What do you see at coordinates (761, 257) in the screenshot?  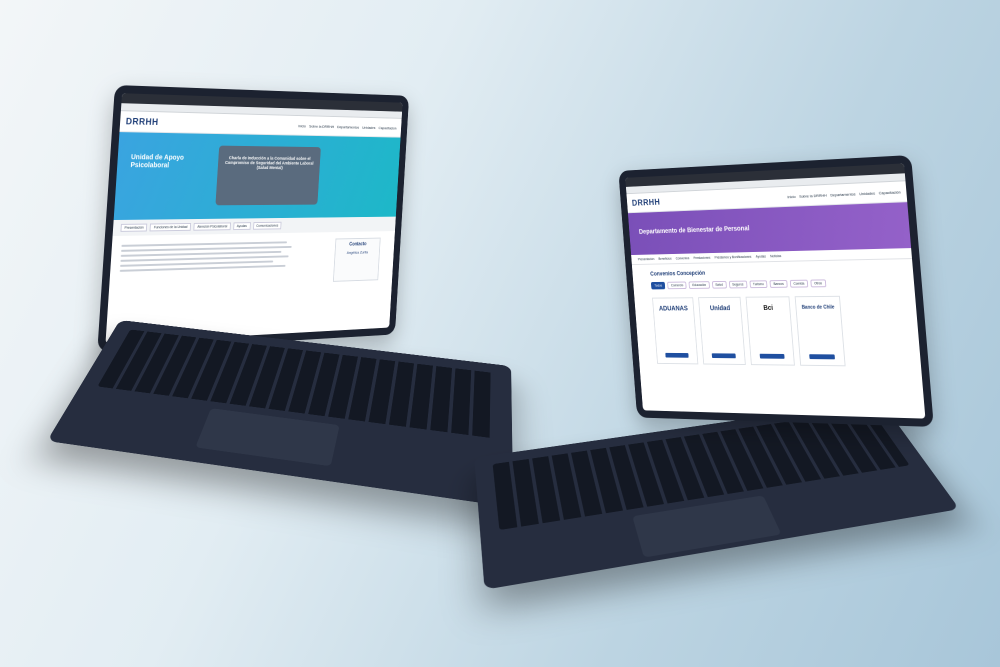 I see `subnav-item: Ayudas` at bounding box center [761, 257].